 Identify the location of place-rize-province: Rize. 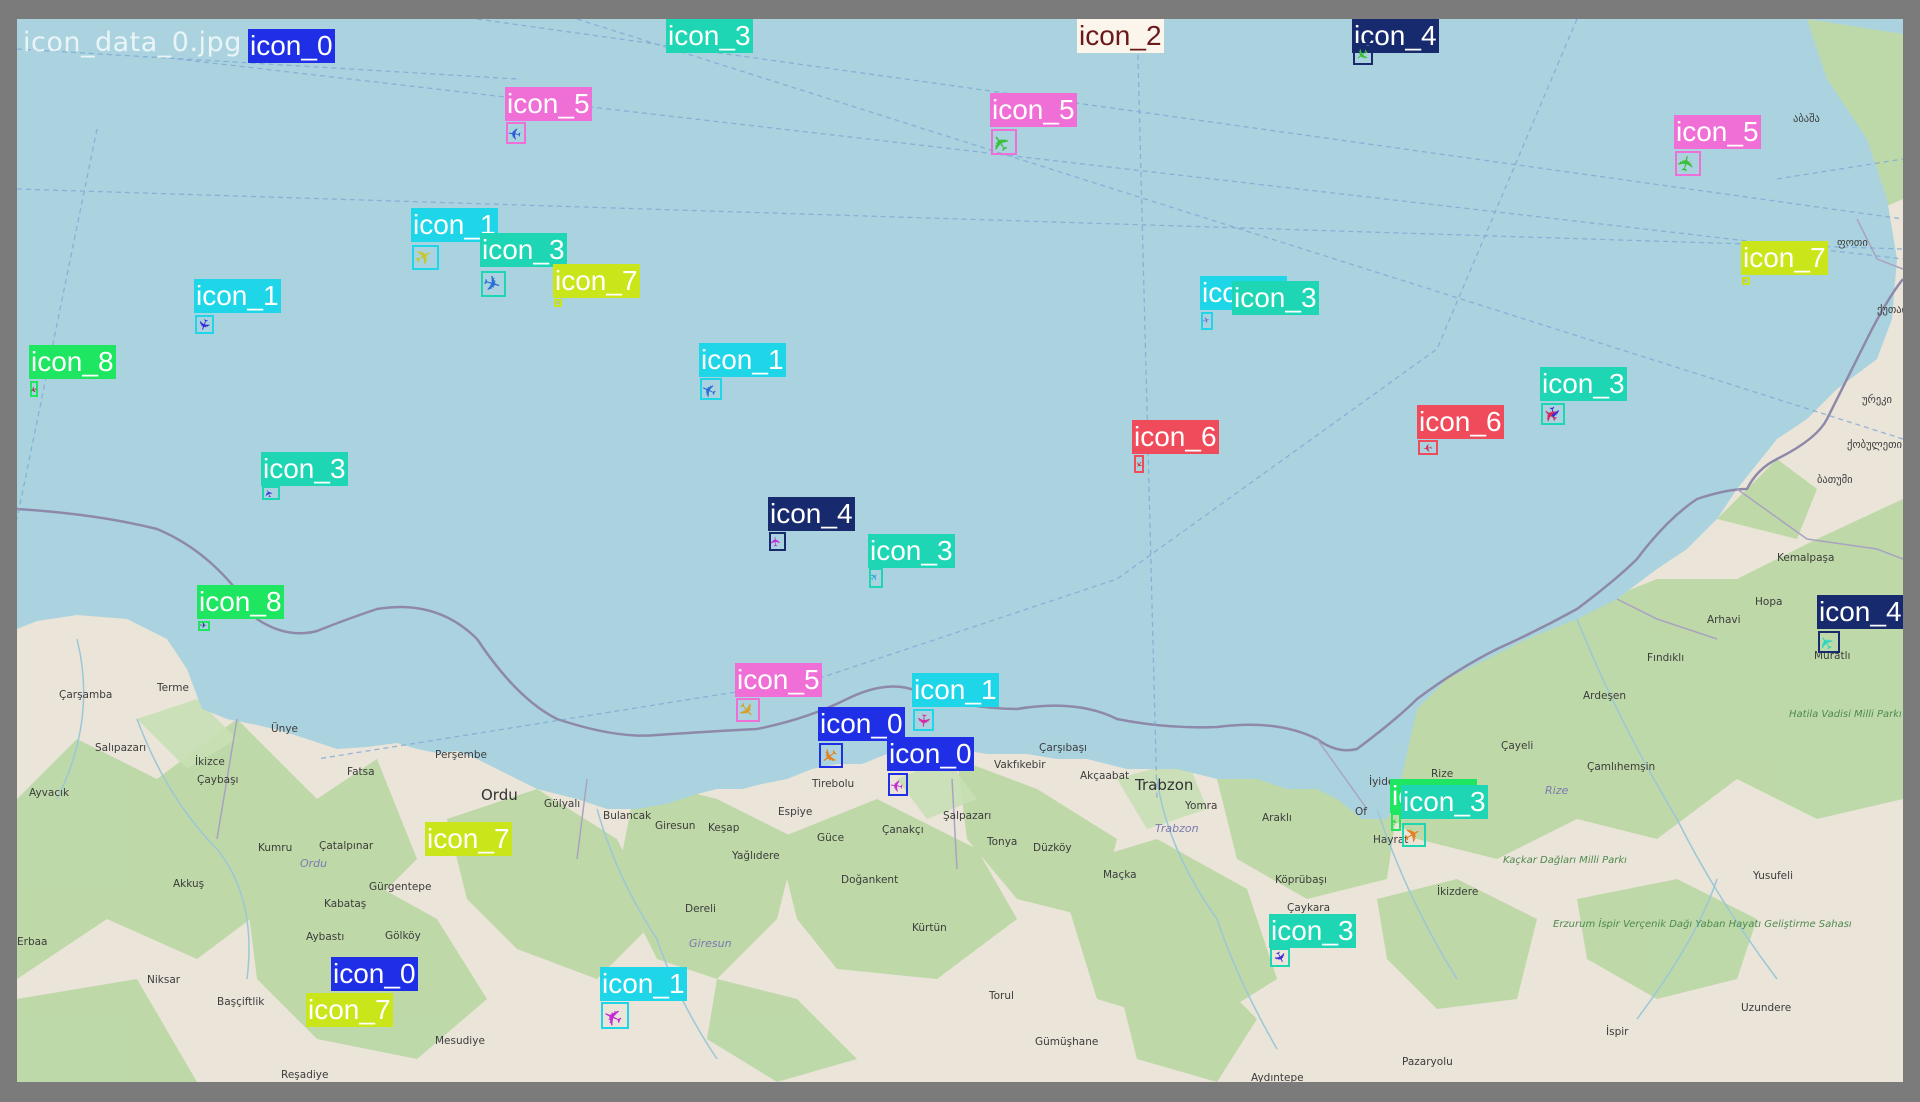
(1557, 790).